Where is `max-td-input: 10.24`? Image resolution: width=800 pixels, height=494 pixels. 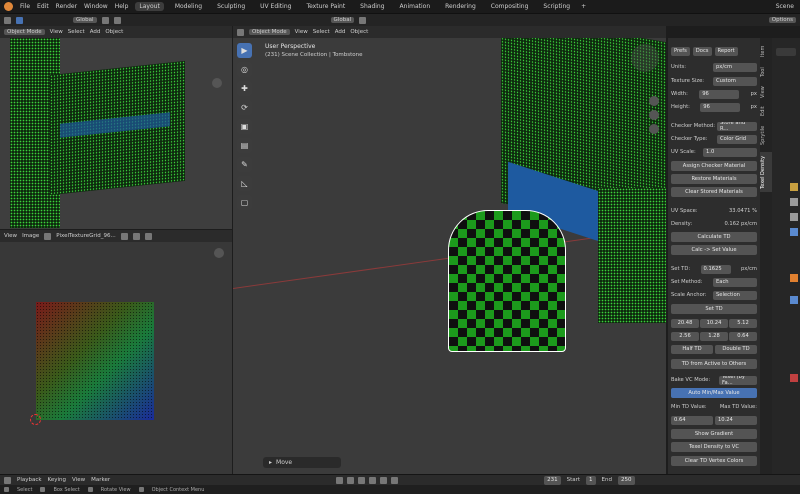 max-td-input: 10.24 is located at coordinates (736, 420).